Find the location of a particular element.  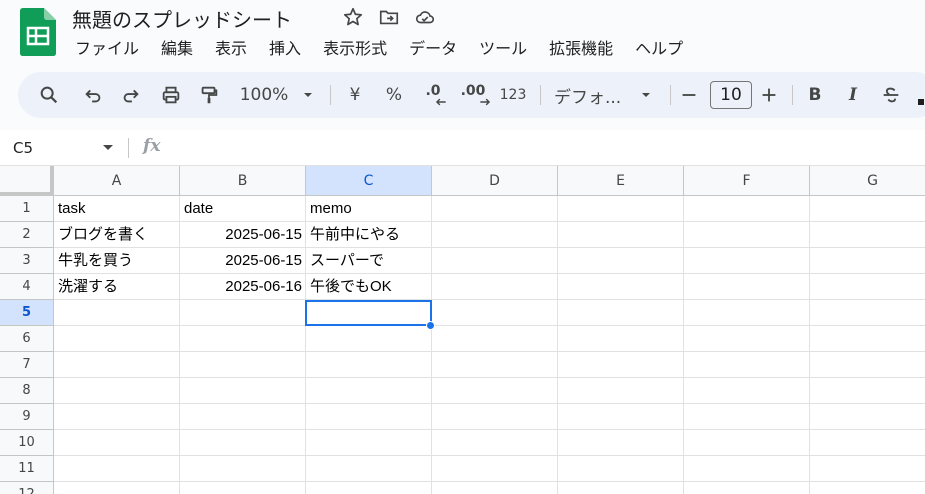

menu-file: ファイル is located at coordinates (107, 49).